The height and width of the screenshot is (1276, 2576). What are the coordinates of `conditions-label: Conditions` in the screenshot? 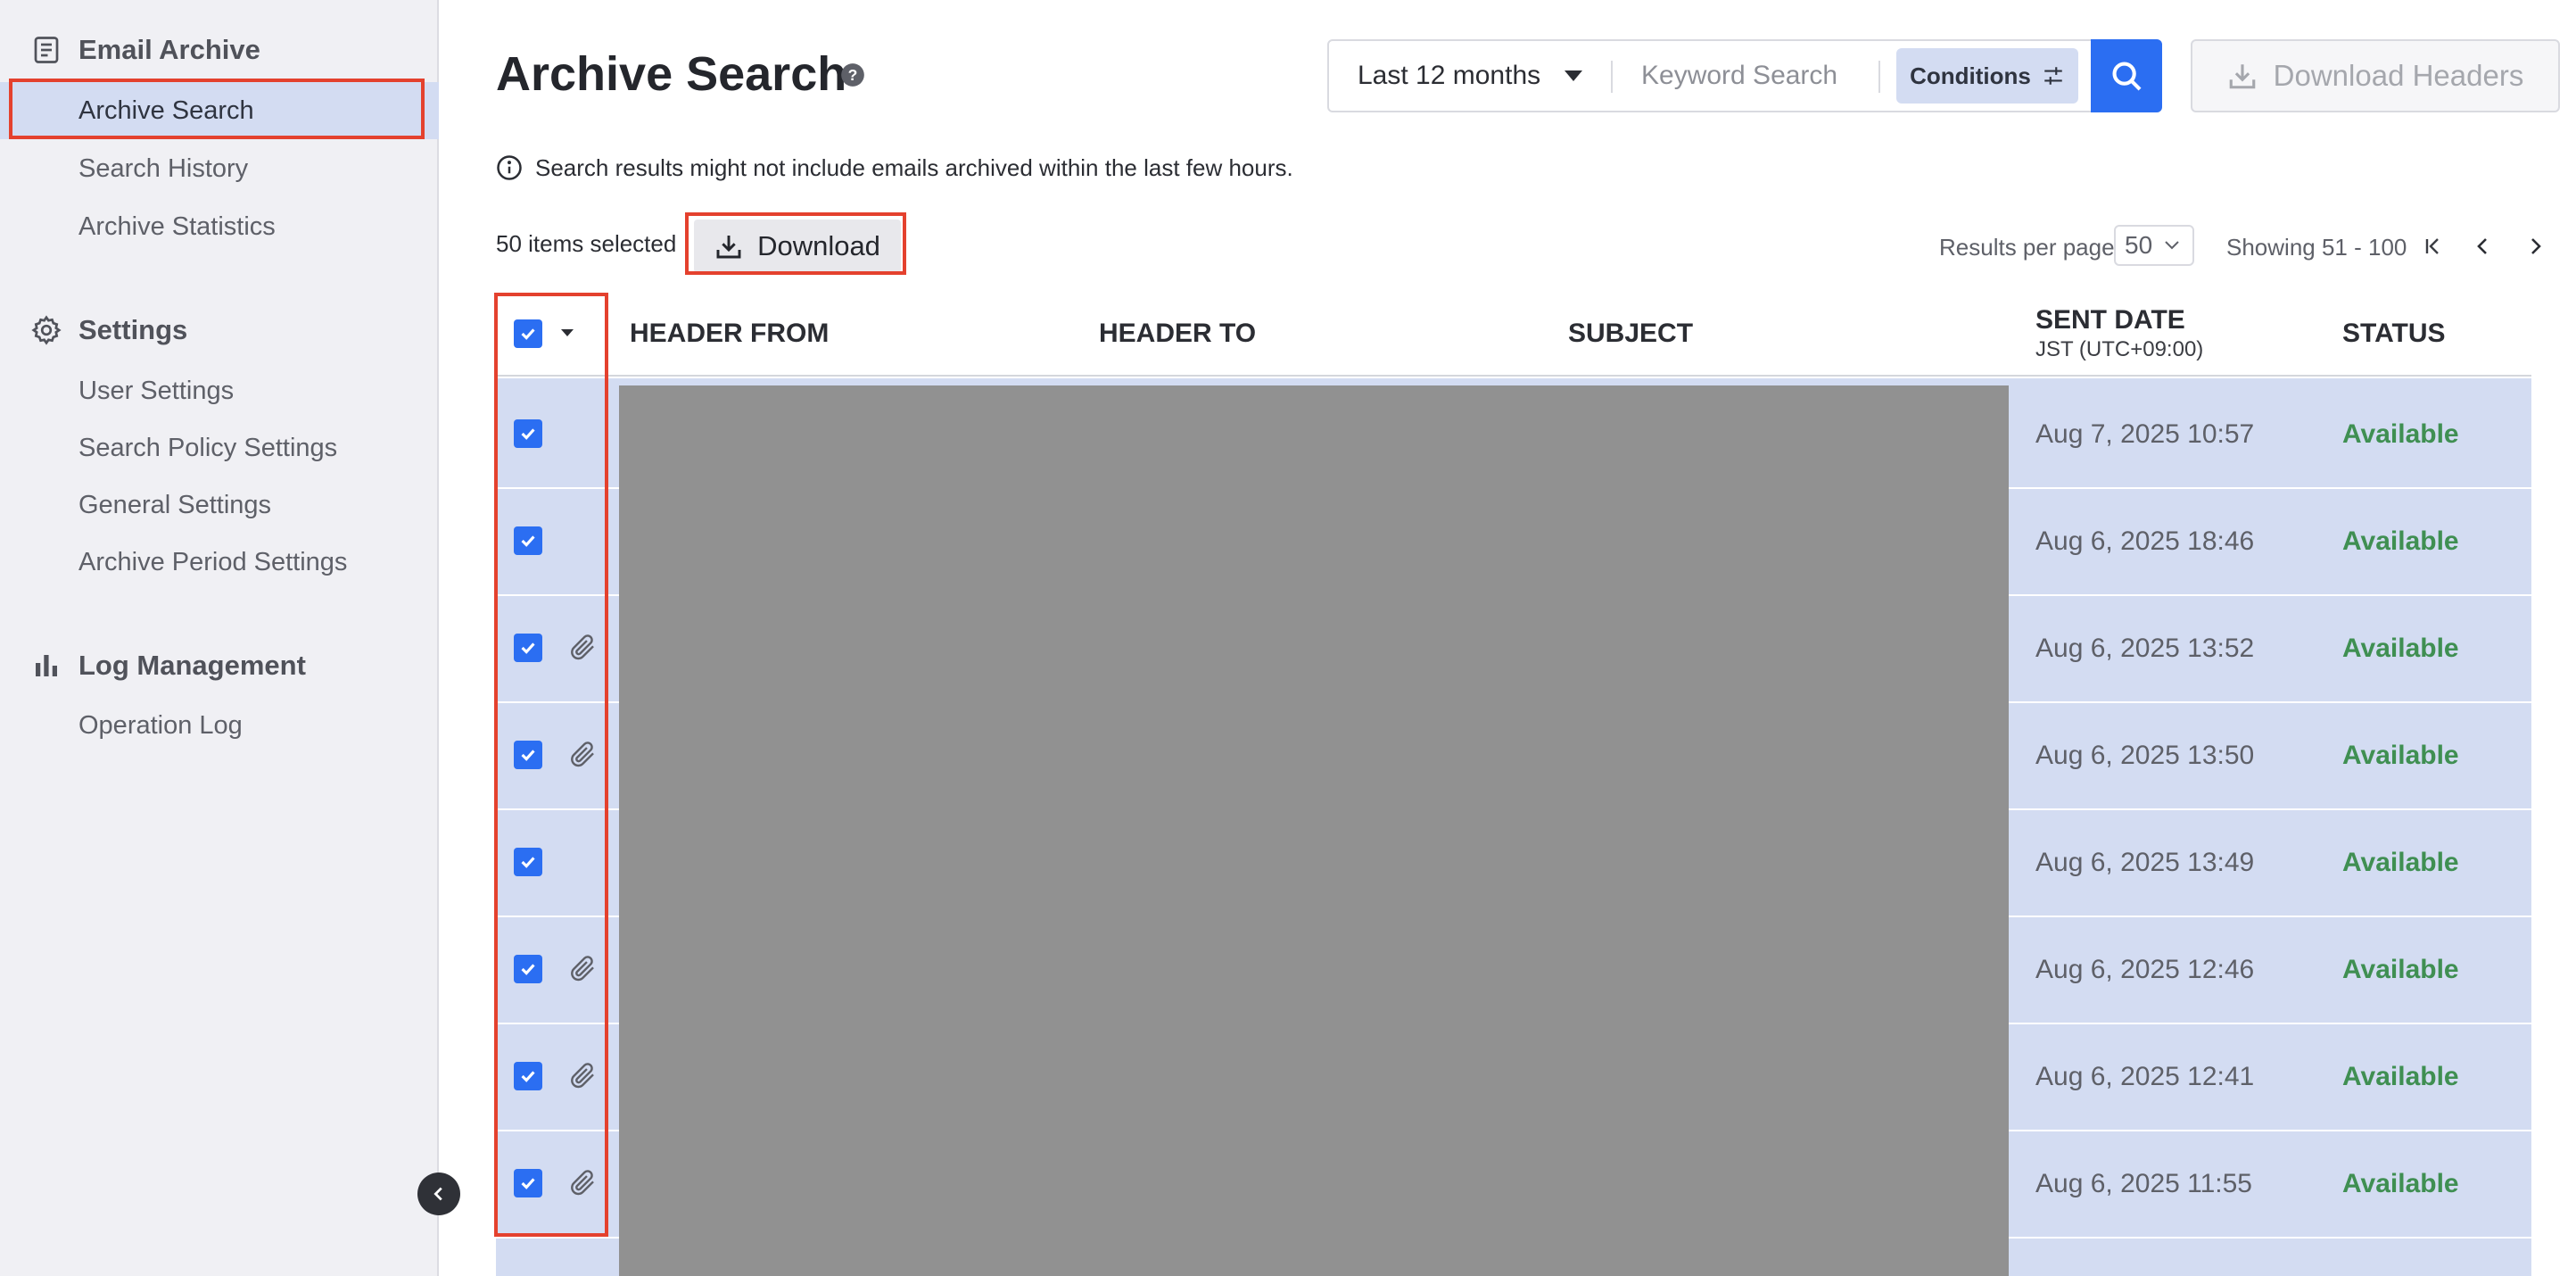 It's located at (1971, 75).